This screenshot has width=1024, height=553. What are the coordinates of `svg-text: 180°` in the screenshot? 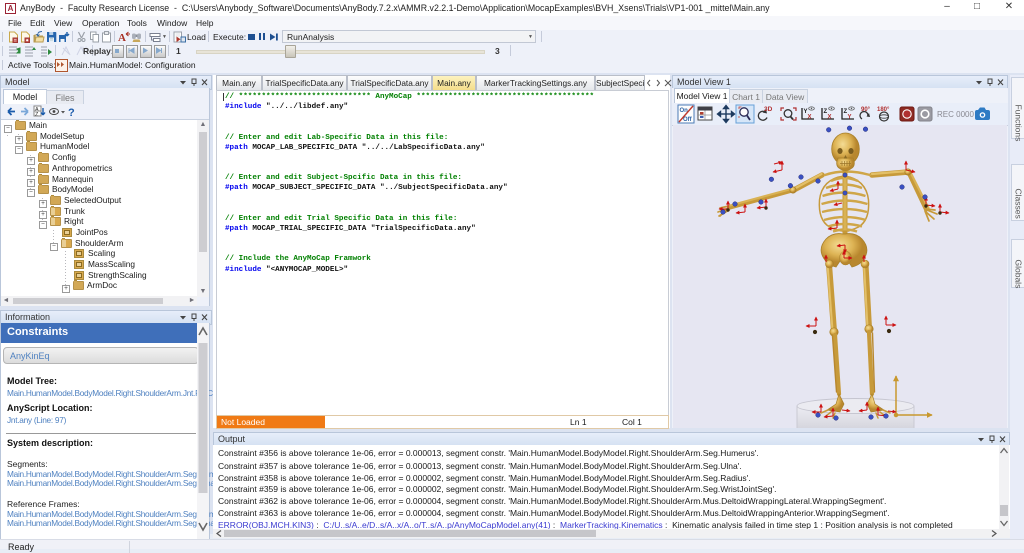 It's located at (883, 110).